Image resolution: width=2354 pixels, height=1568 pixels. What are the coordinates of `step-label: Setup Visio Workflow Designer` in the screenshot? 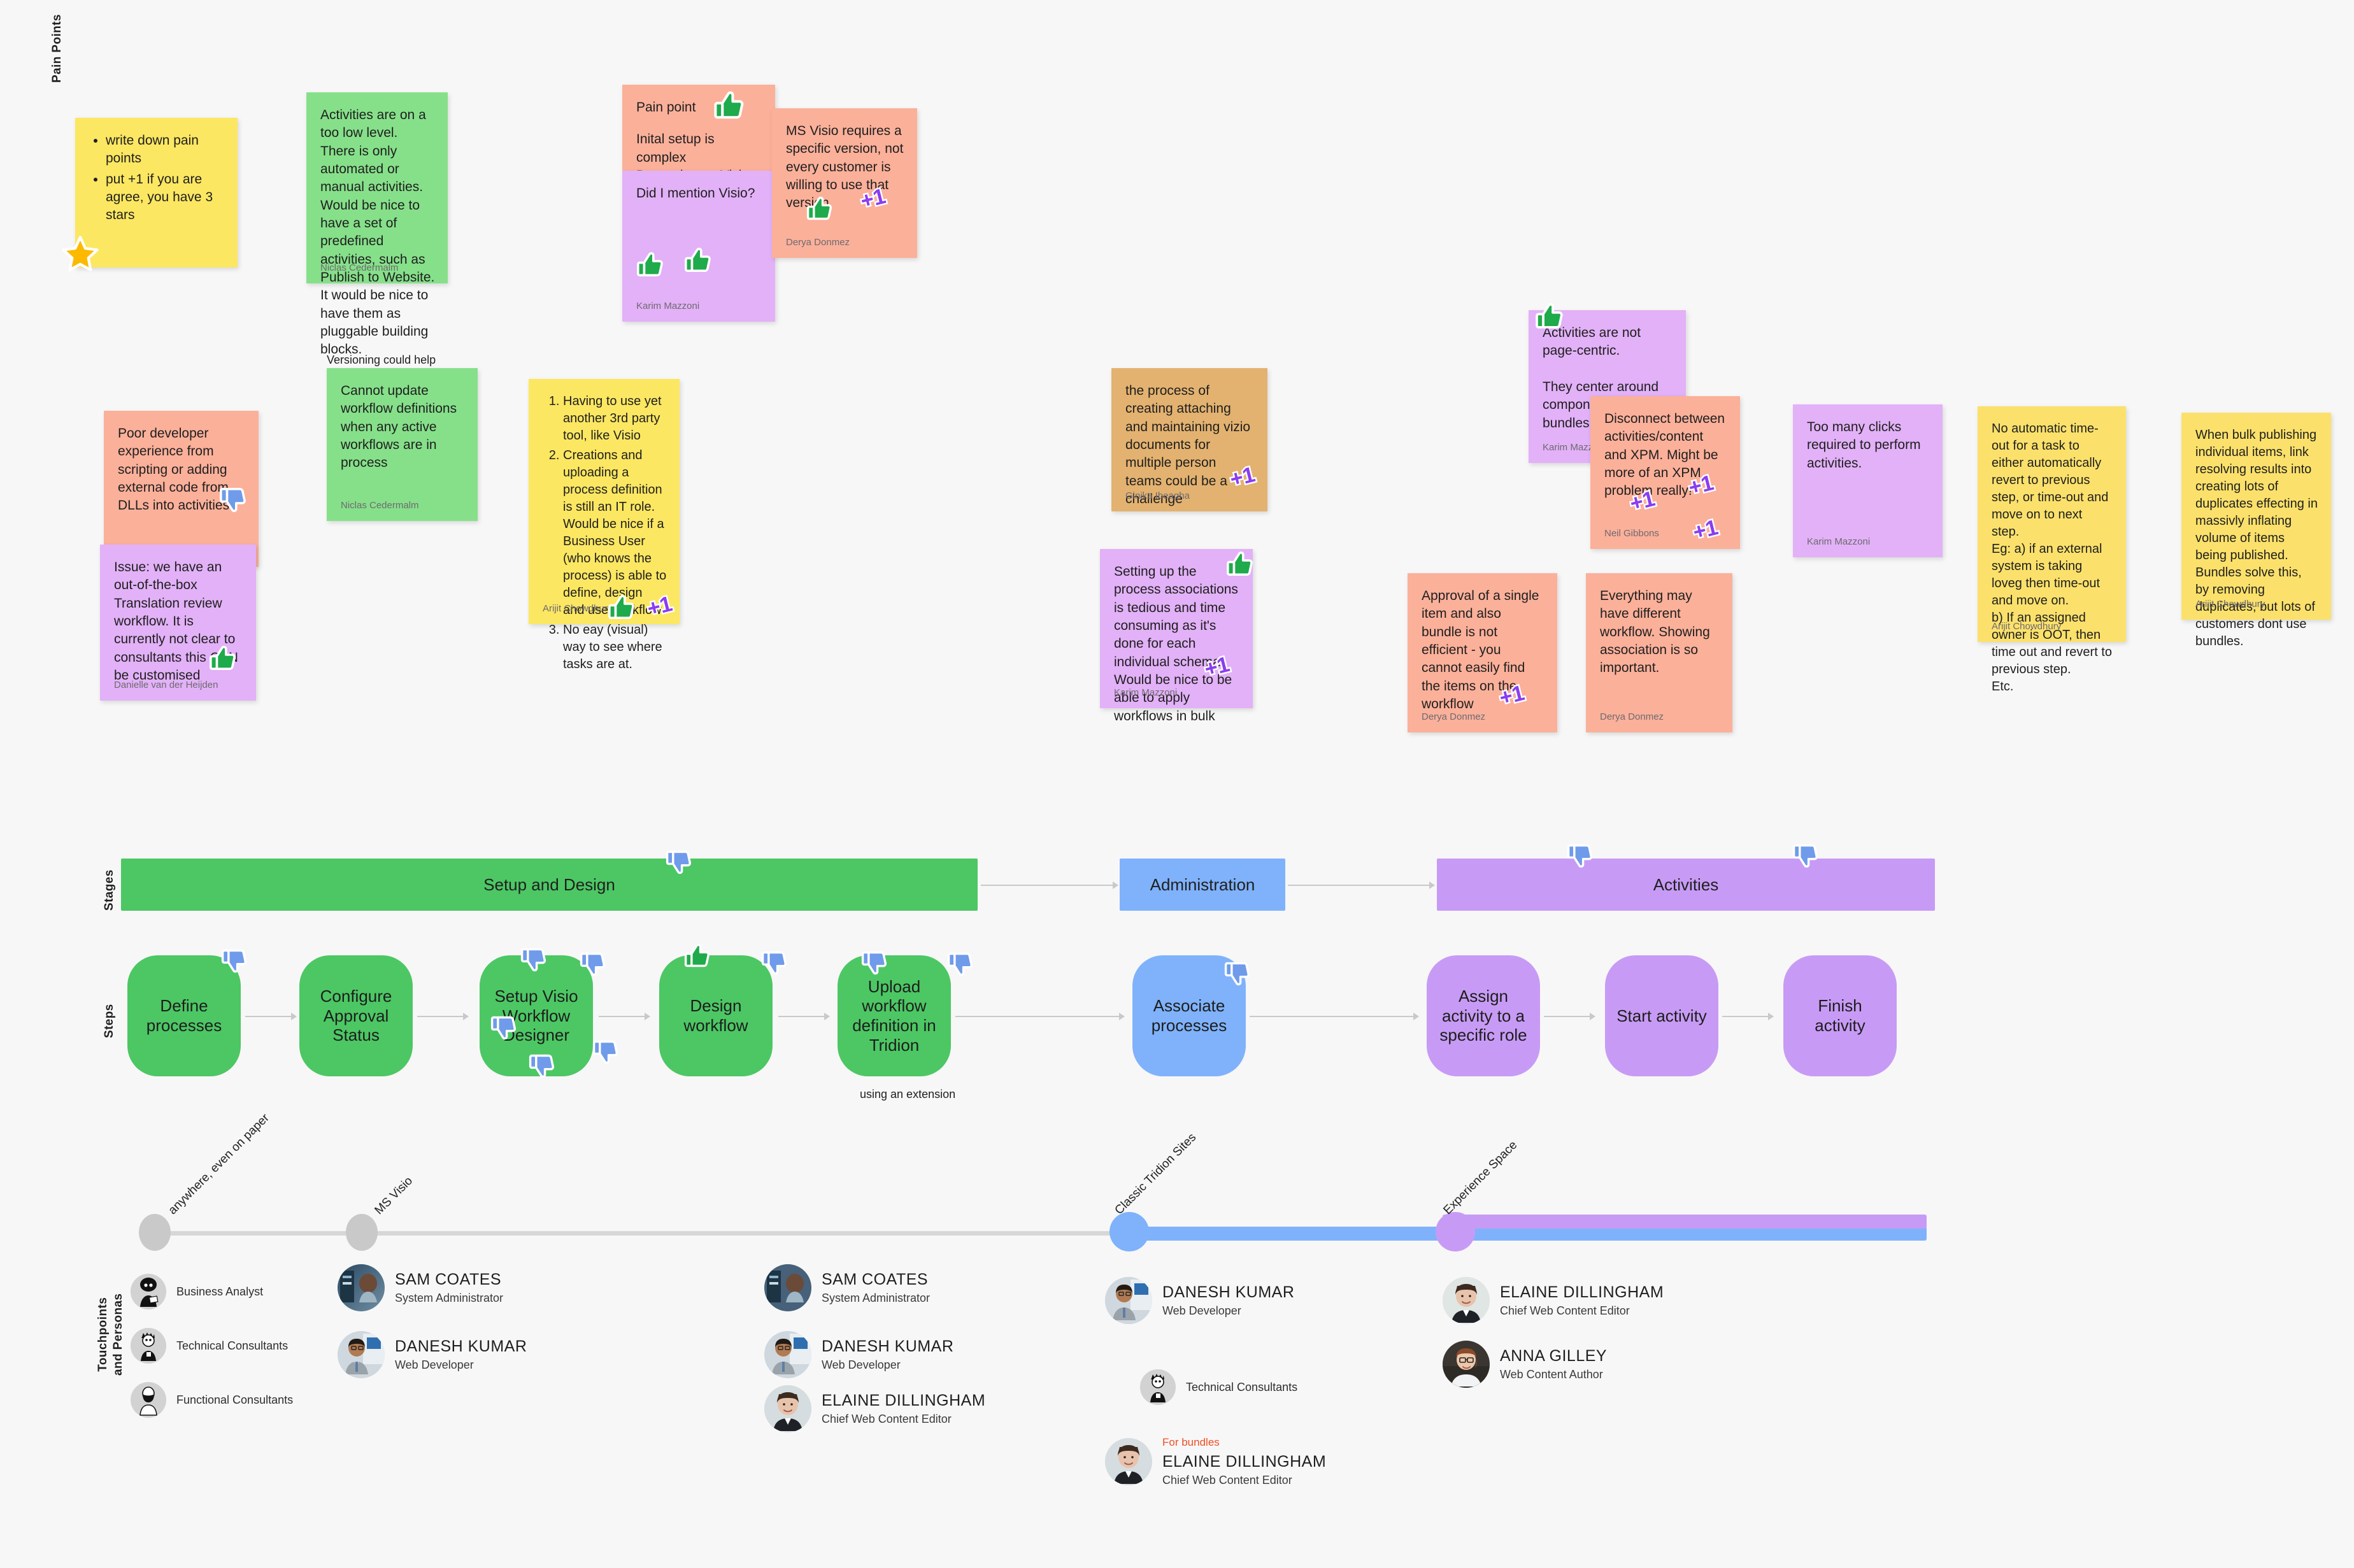 It's located at (536, 1015).